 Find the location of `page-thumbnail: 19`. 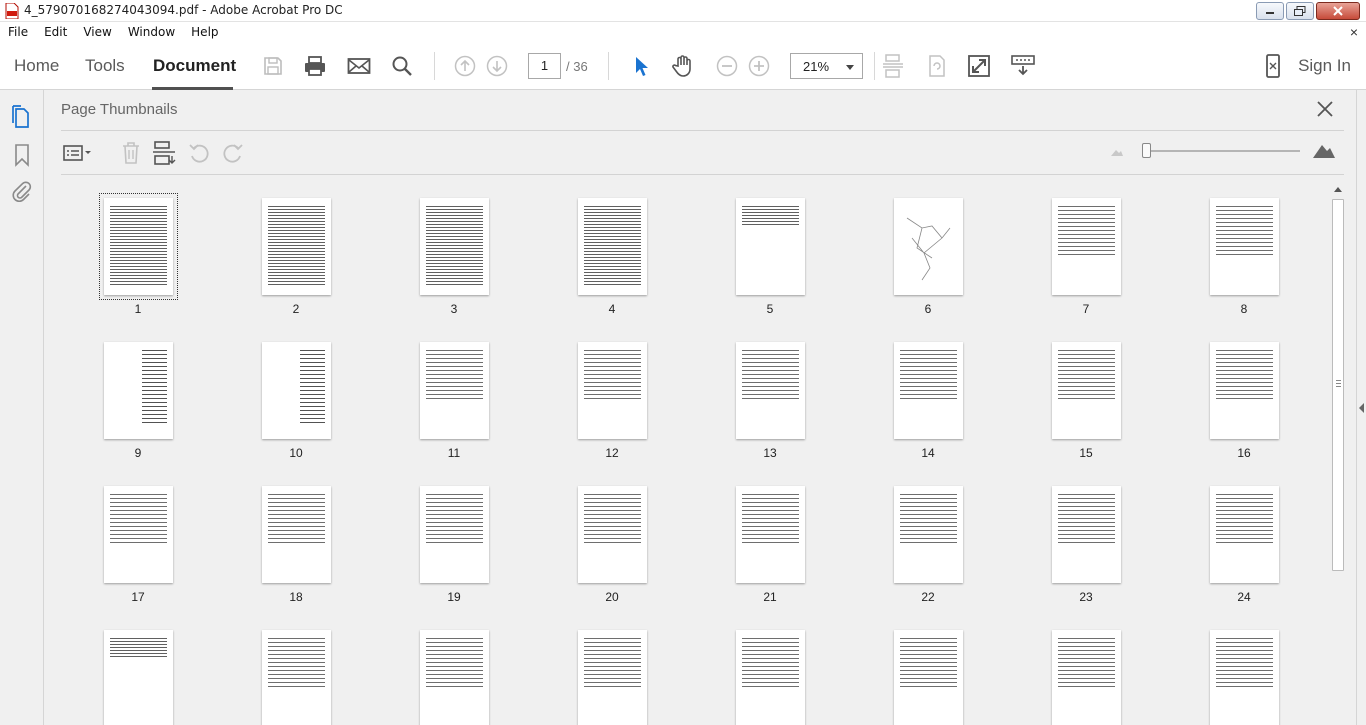

page-thumbnail: 19 is located at coordinates (442, 544).